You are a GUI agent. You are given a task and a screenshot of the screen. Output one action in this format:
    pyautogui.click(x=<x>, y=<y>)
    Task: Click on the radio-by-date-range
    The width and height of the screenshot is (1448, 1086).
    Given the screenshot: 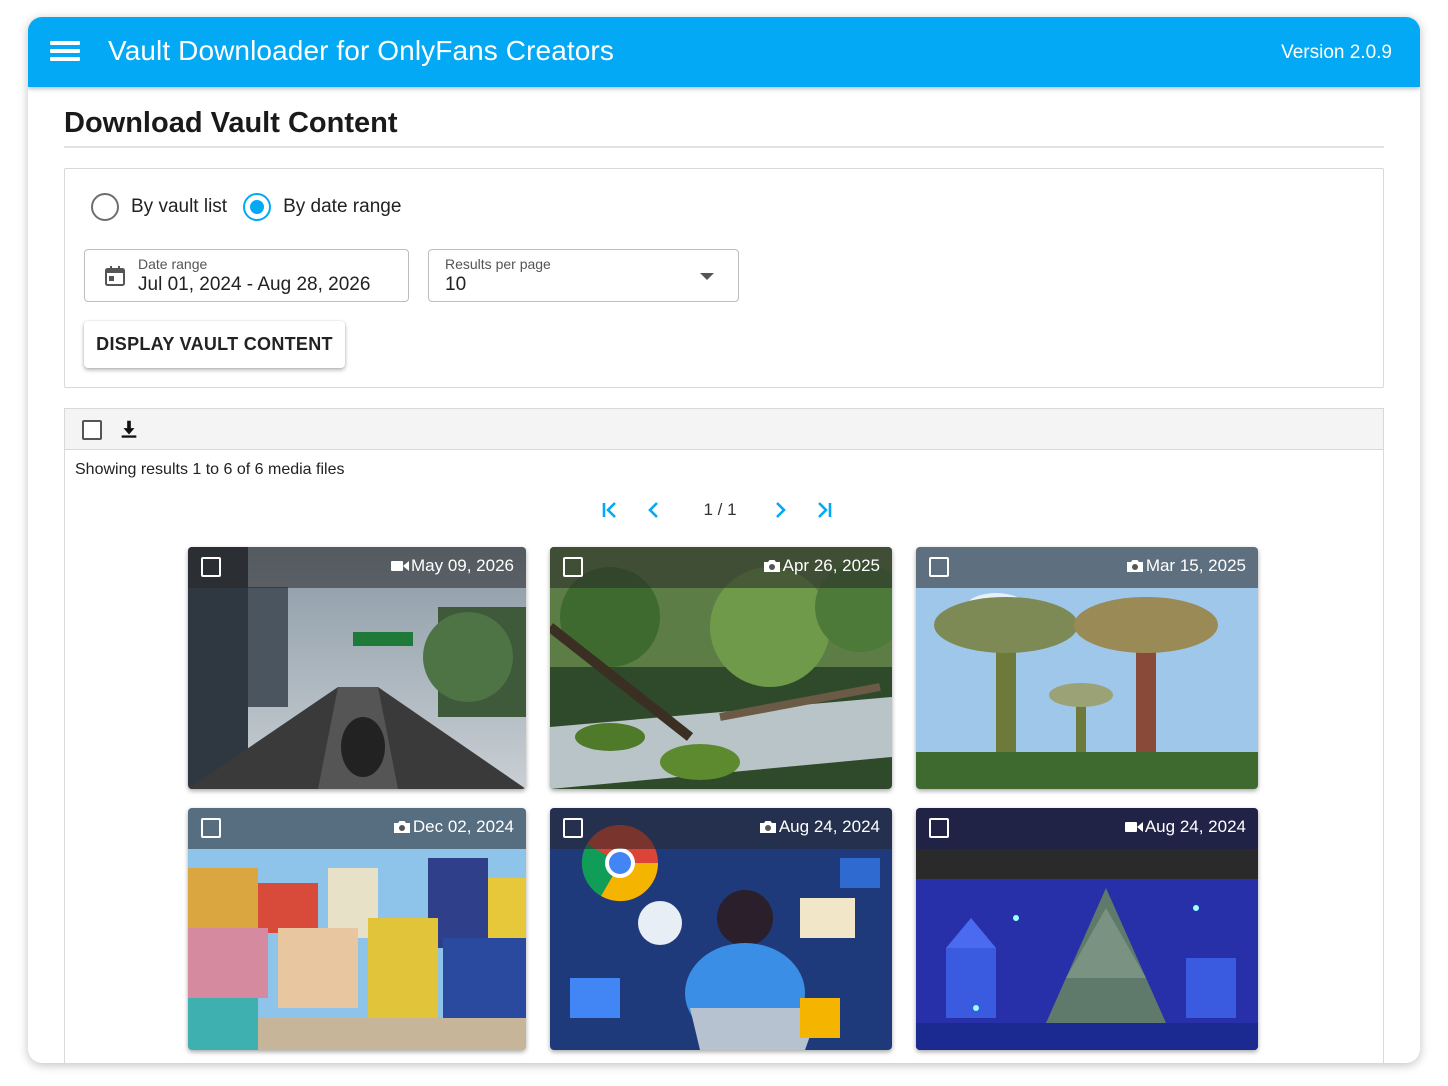 What is the action you would take?
    pyautogui.click(x=257, y=207)
    